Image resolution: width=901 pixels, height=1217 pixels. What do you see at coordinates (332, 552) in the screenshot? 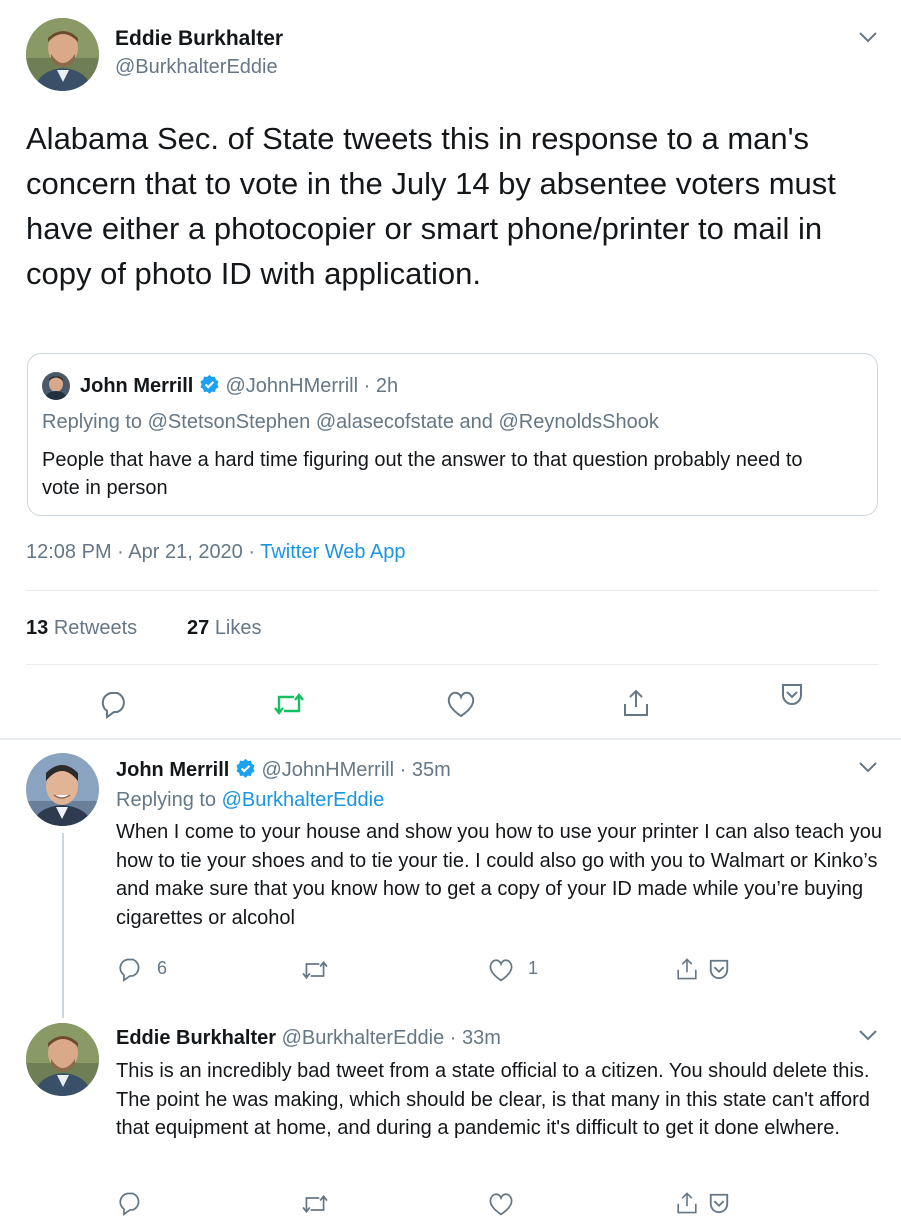
I see `tweet-source-link: Twitter Web App` at bounding box center [332, 552].